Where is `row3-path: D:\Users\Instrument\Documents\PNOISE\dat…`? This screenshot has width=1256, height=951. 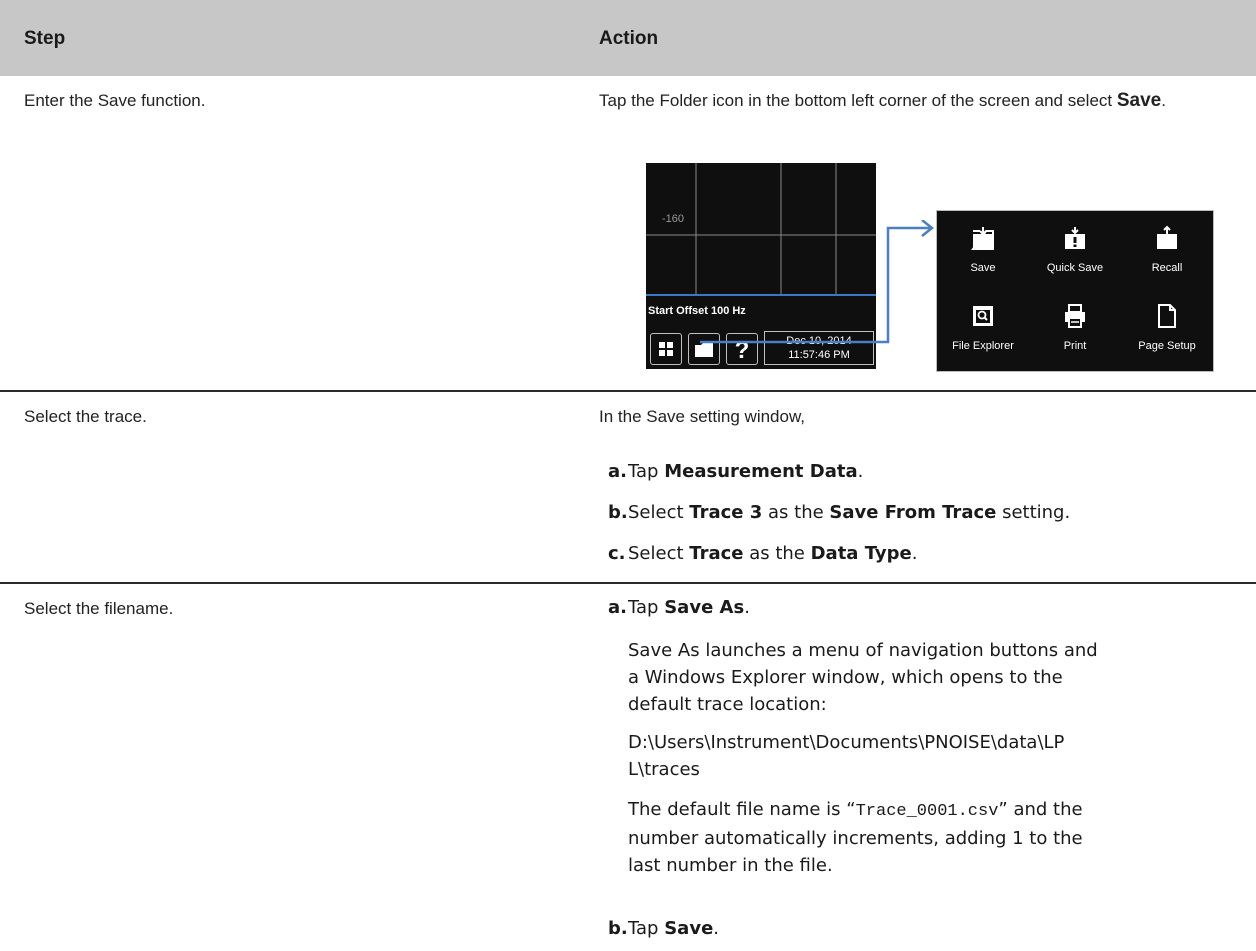 row3-path: D:\Users\Instrument\Documents\PNOISE\dat… is located at coordinates (846, 756).